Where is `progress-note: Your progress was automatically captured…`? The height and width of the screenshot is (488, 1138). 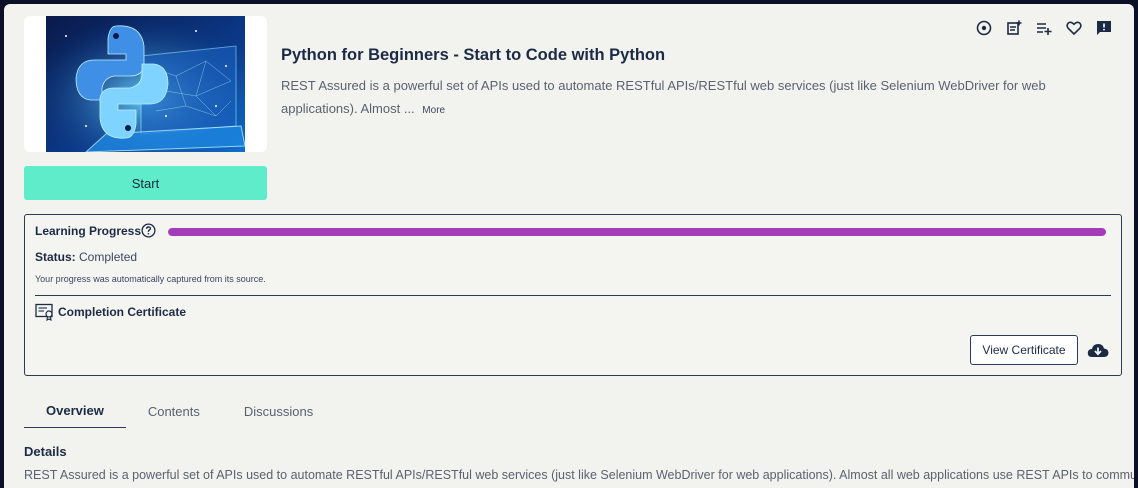 progress-note: Your progress was automatically captured… is located at coordinates (150, 279).